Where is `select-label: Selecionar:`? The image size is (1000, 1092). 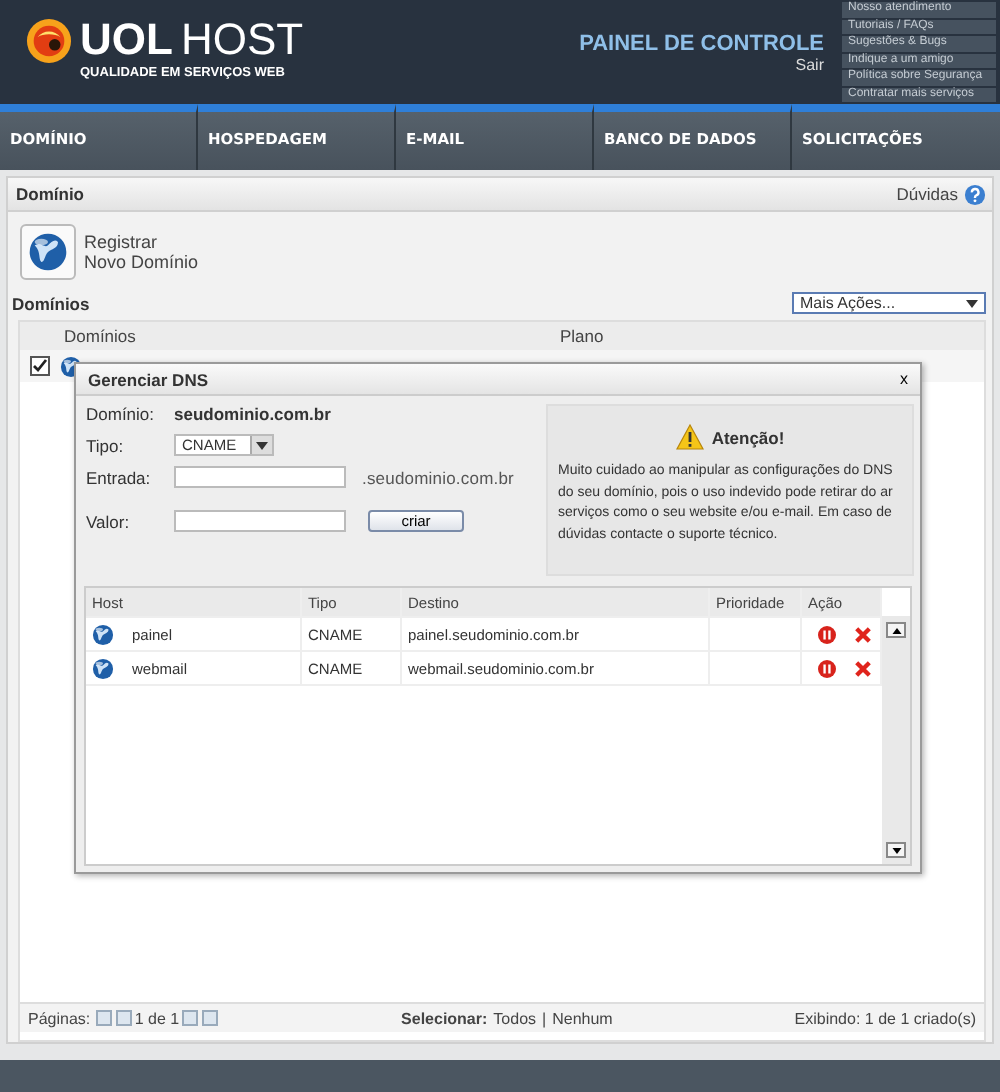
select-label: Selecionar: is located at coordinates (444, 1018).